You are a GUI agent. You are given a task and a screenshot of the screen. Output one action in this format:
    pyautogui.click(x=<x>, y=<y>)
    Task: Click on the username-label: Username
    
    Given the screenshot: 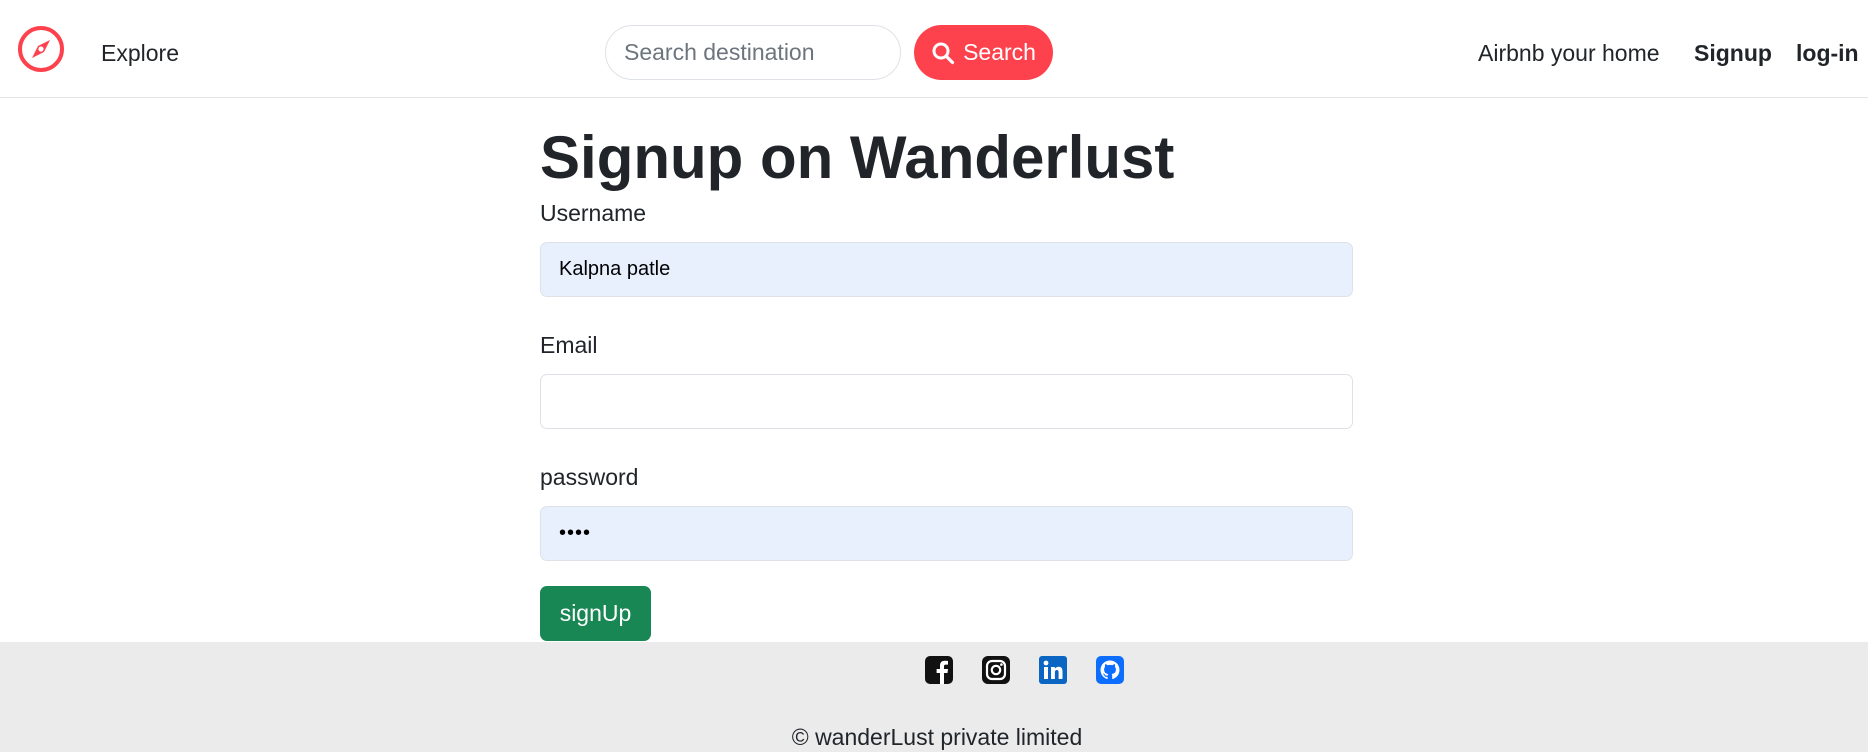 What is the action you would take?
    pyautogui.click(x=593, y=213)
    